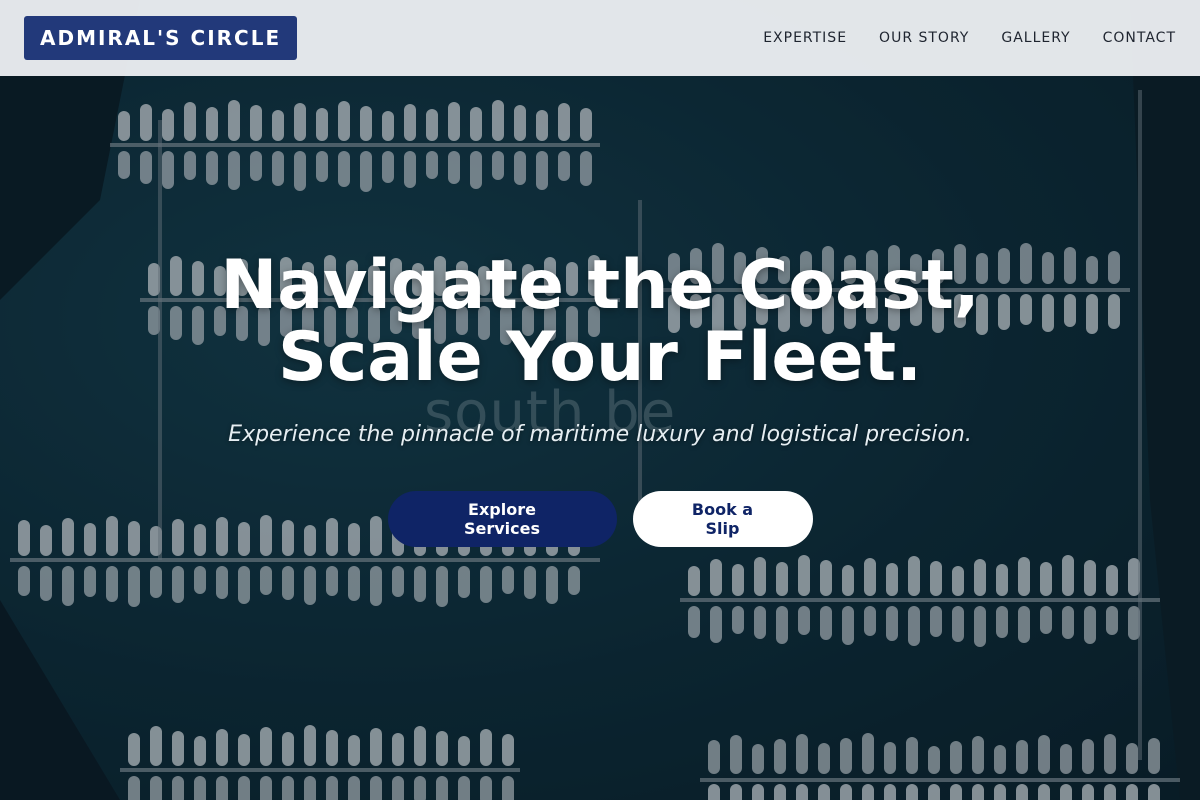  Describe the element at coordinates (722, 519) in the screenshot. I see `book-a-slip-button: Book a Slip` at that location.